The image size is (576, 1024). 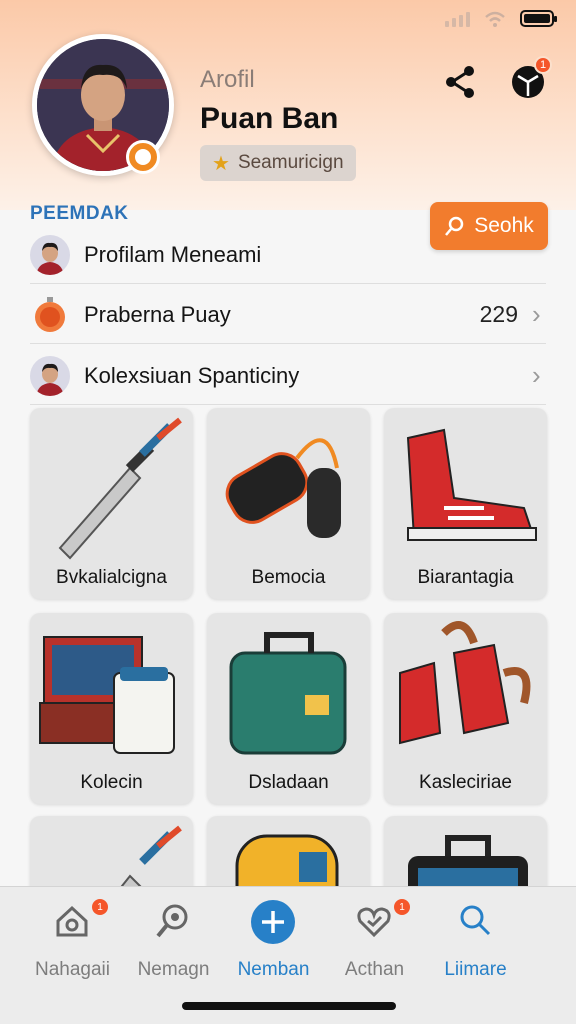 I want to click on tab-search: Nemagn, so click(x=173, y=937).